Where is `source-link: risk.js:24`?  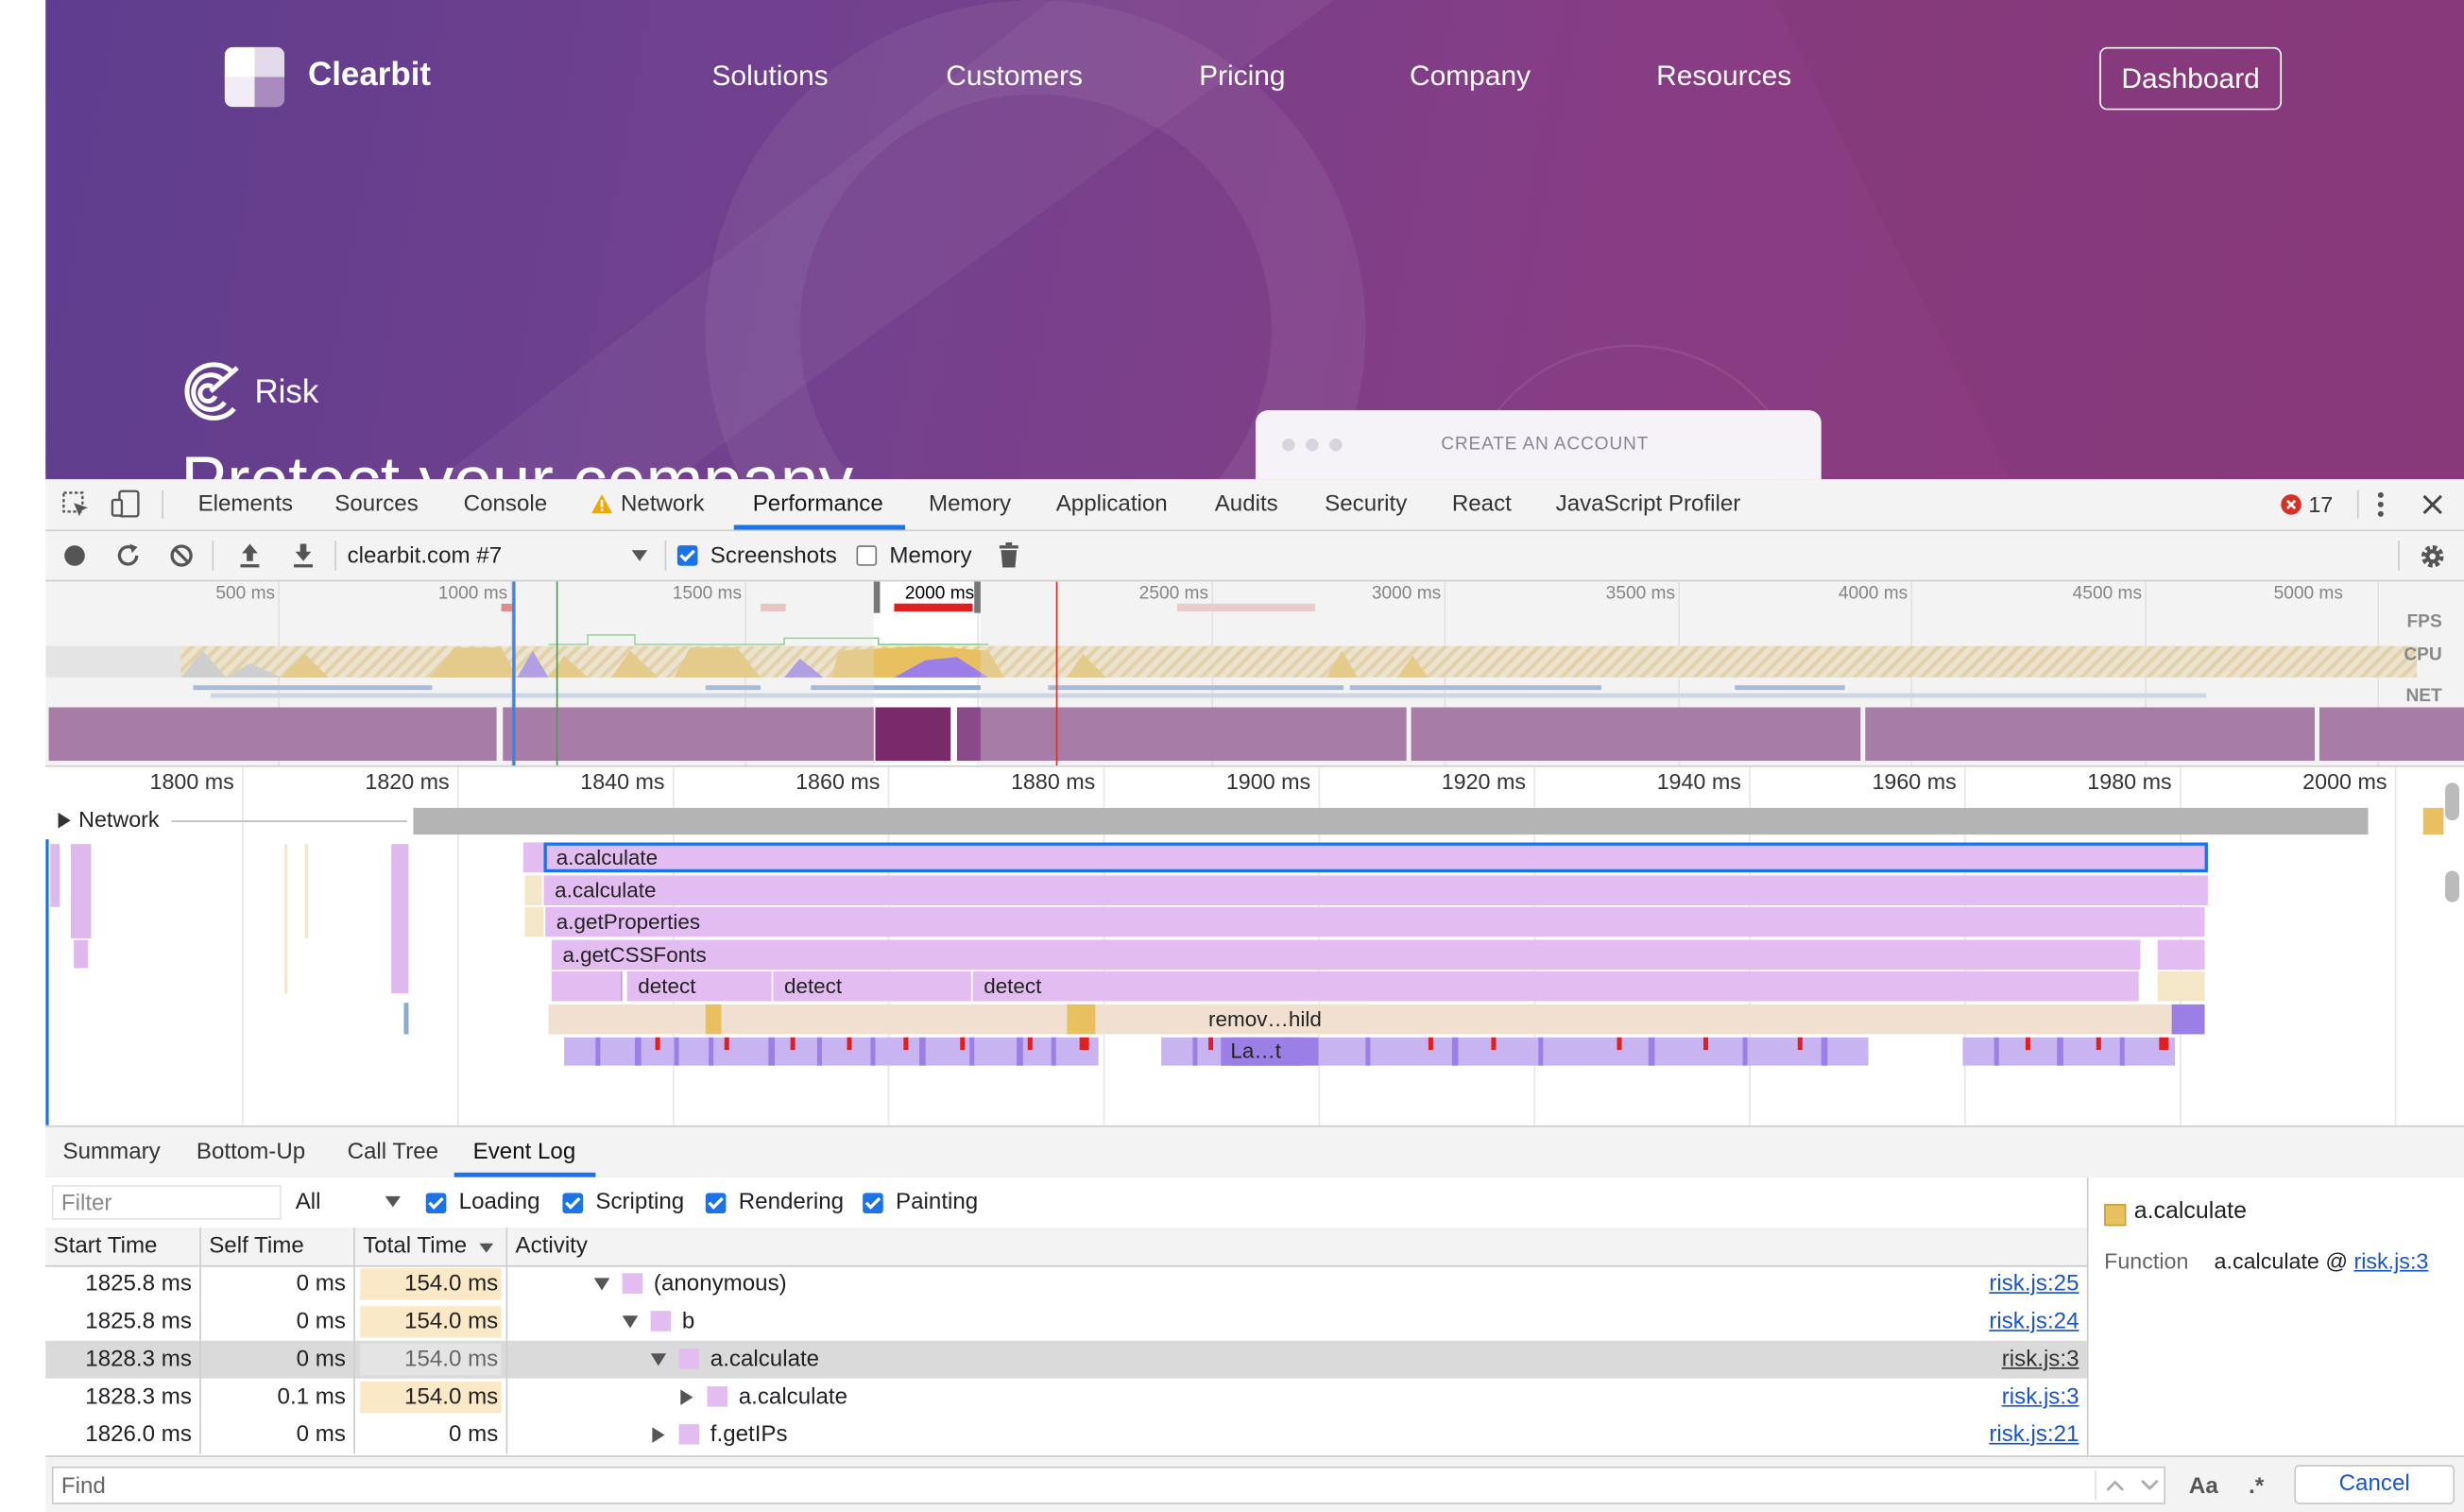 source-link: risk.js:24 is located at coordinates (2034, 1322).